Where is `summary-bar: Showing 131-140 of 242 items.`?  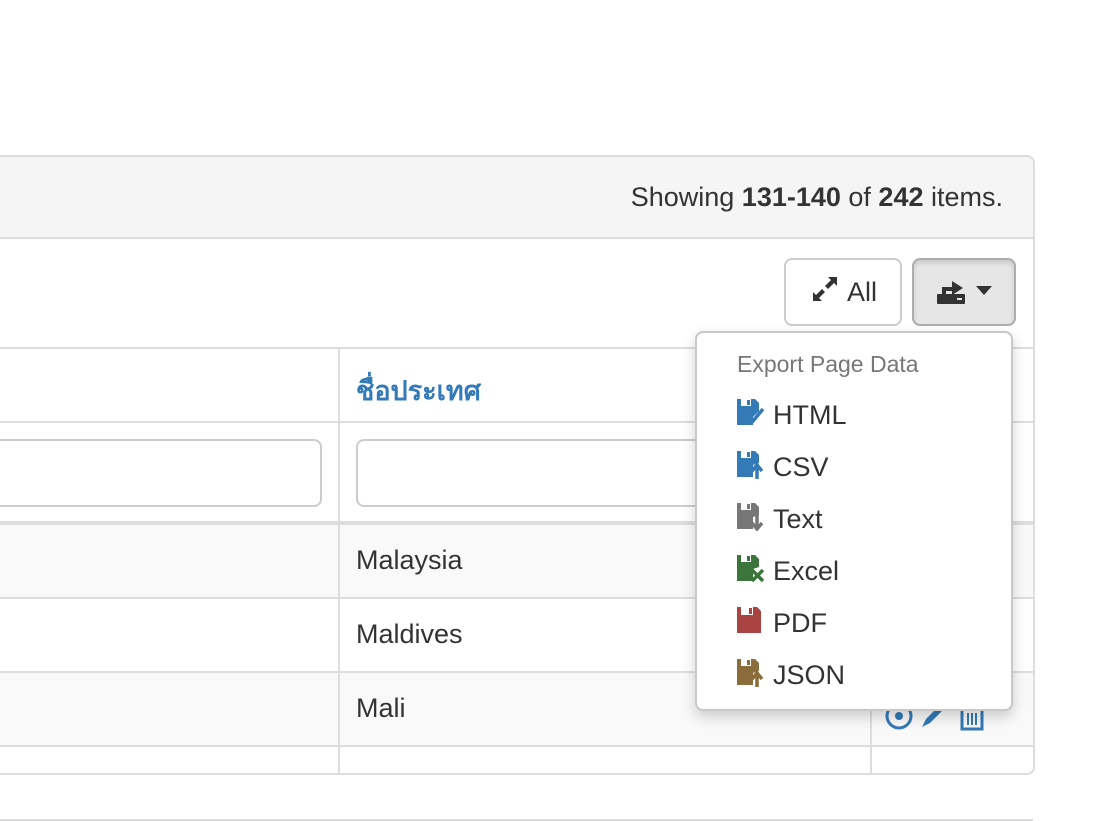 summary-bar: Showing 131-140 of 242 items. is located at coordinates (516, 198).